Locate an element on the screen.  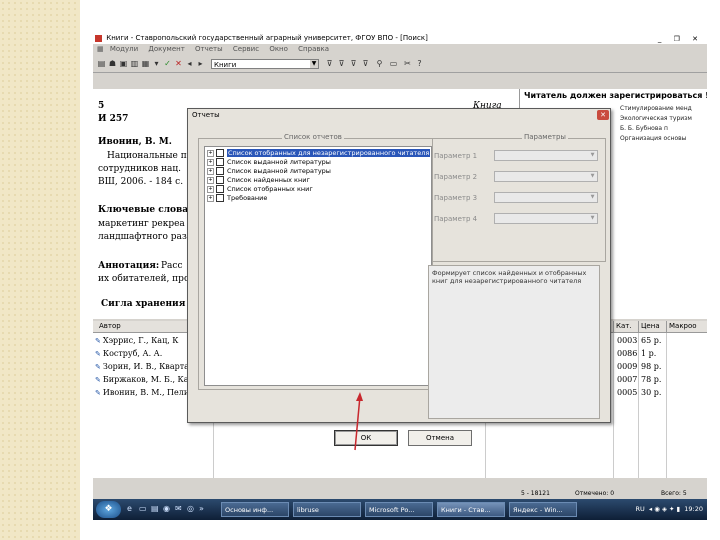
doc-menu-icon: ▦ is located at coordinates (100, 49).